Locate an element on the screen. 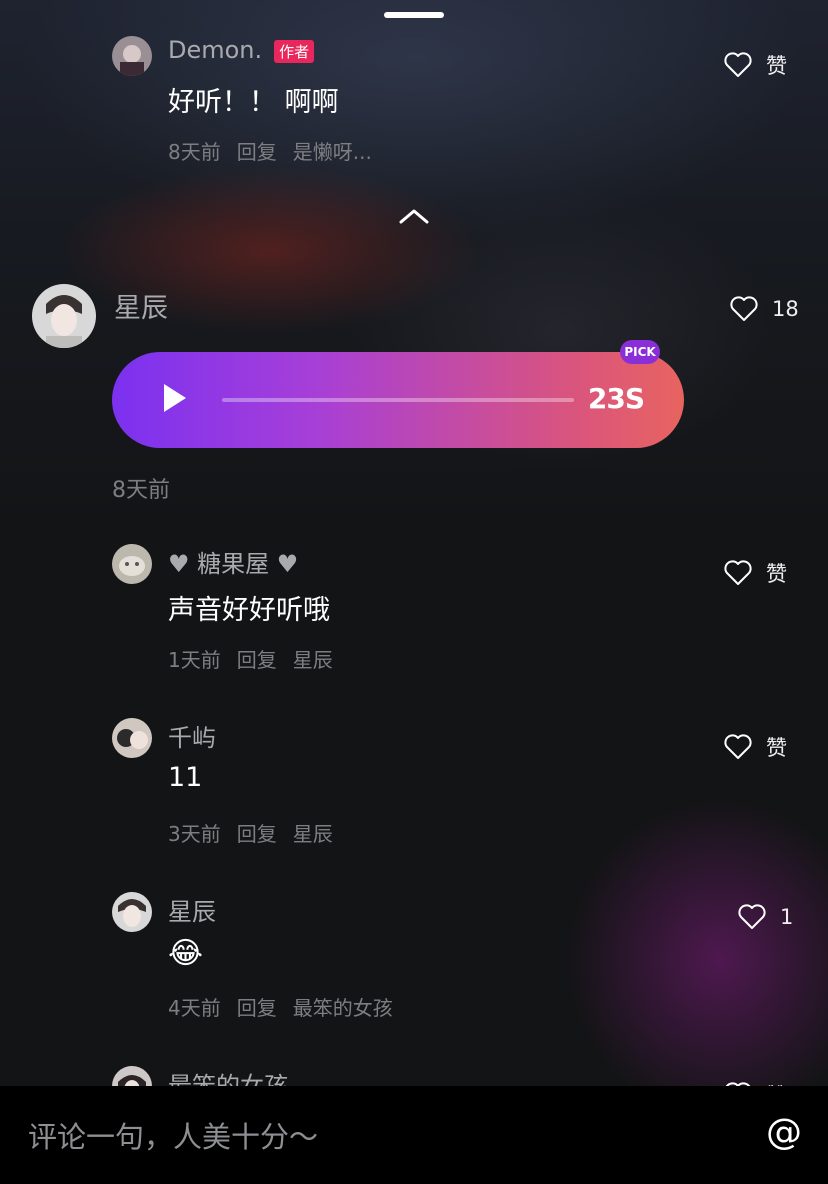 The image size is (828, 1184). voice-message-player: 23S is located at coordinates (398, 400).